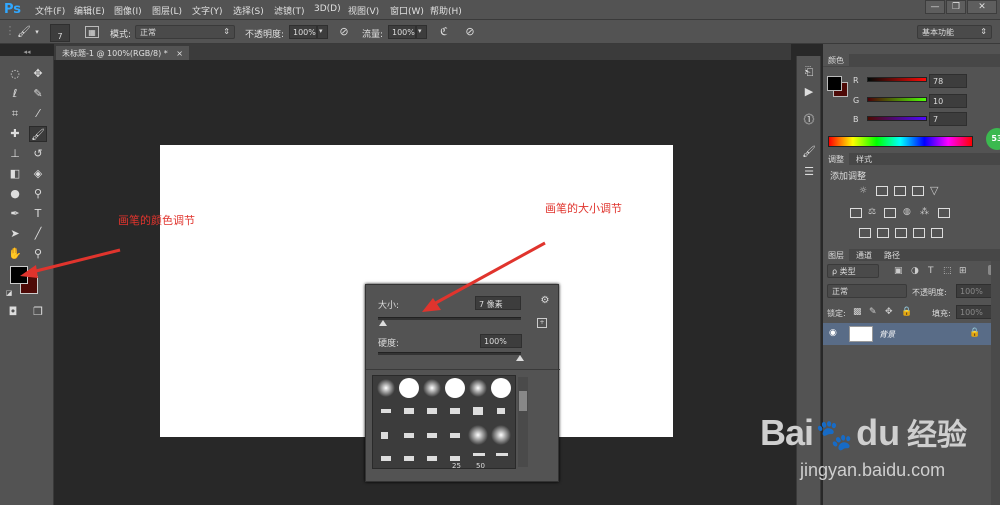 The height and width of the screenshot is (505, 1000). Describe the element at coordinates (809, 92) in the screenshot. I see `actions-play-icon: ▶` at that location.